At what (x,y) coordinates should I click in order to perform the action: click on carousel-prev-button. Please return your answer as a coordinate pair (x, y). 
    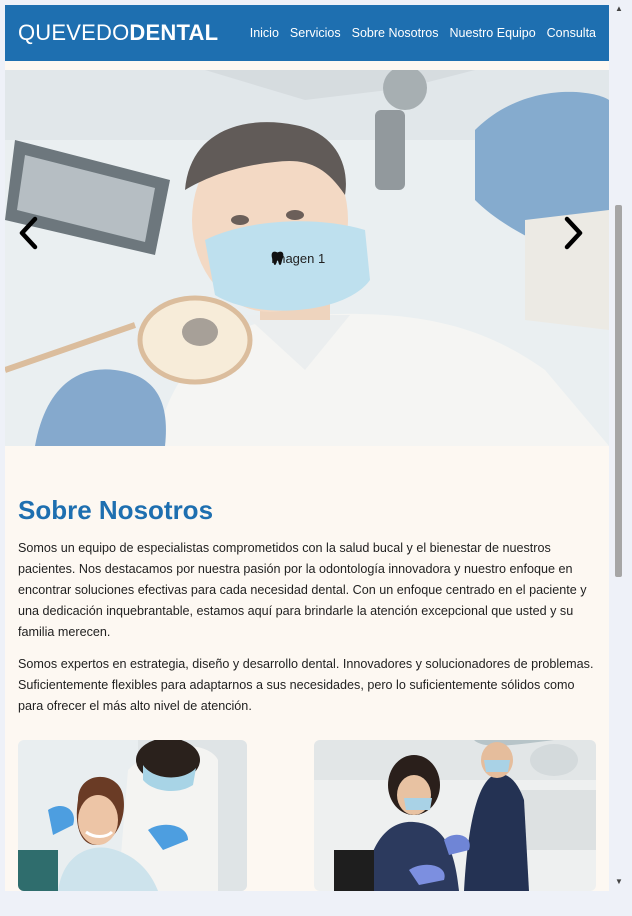
    Looking at the image, I should click on (34, 236).